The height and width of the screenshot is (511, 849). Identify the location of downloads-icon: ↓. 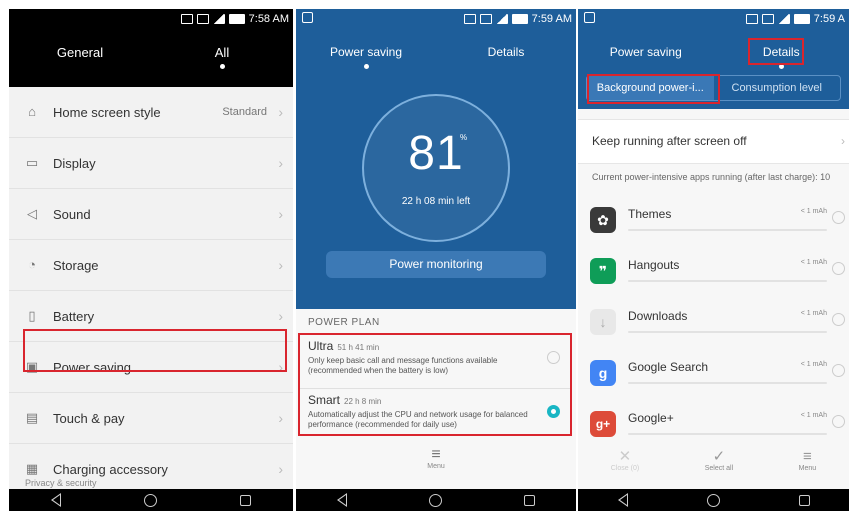
(603, 322).